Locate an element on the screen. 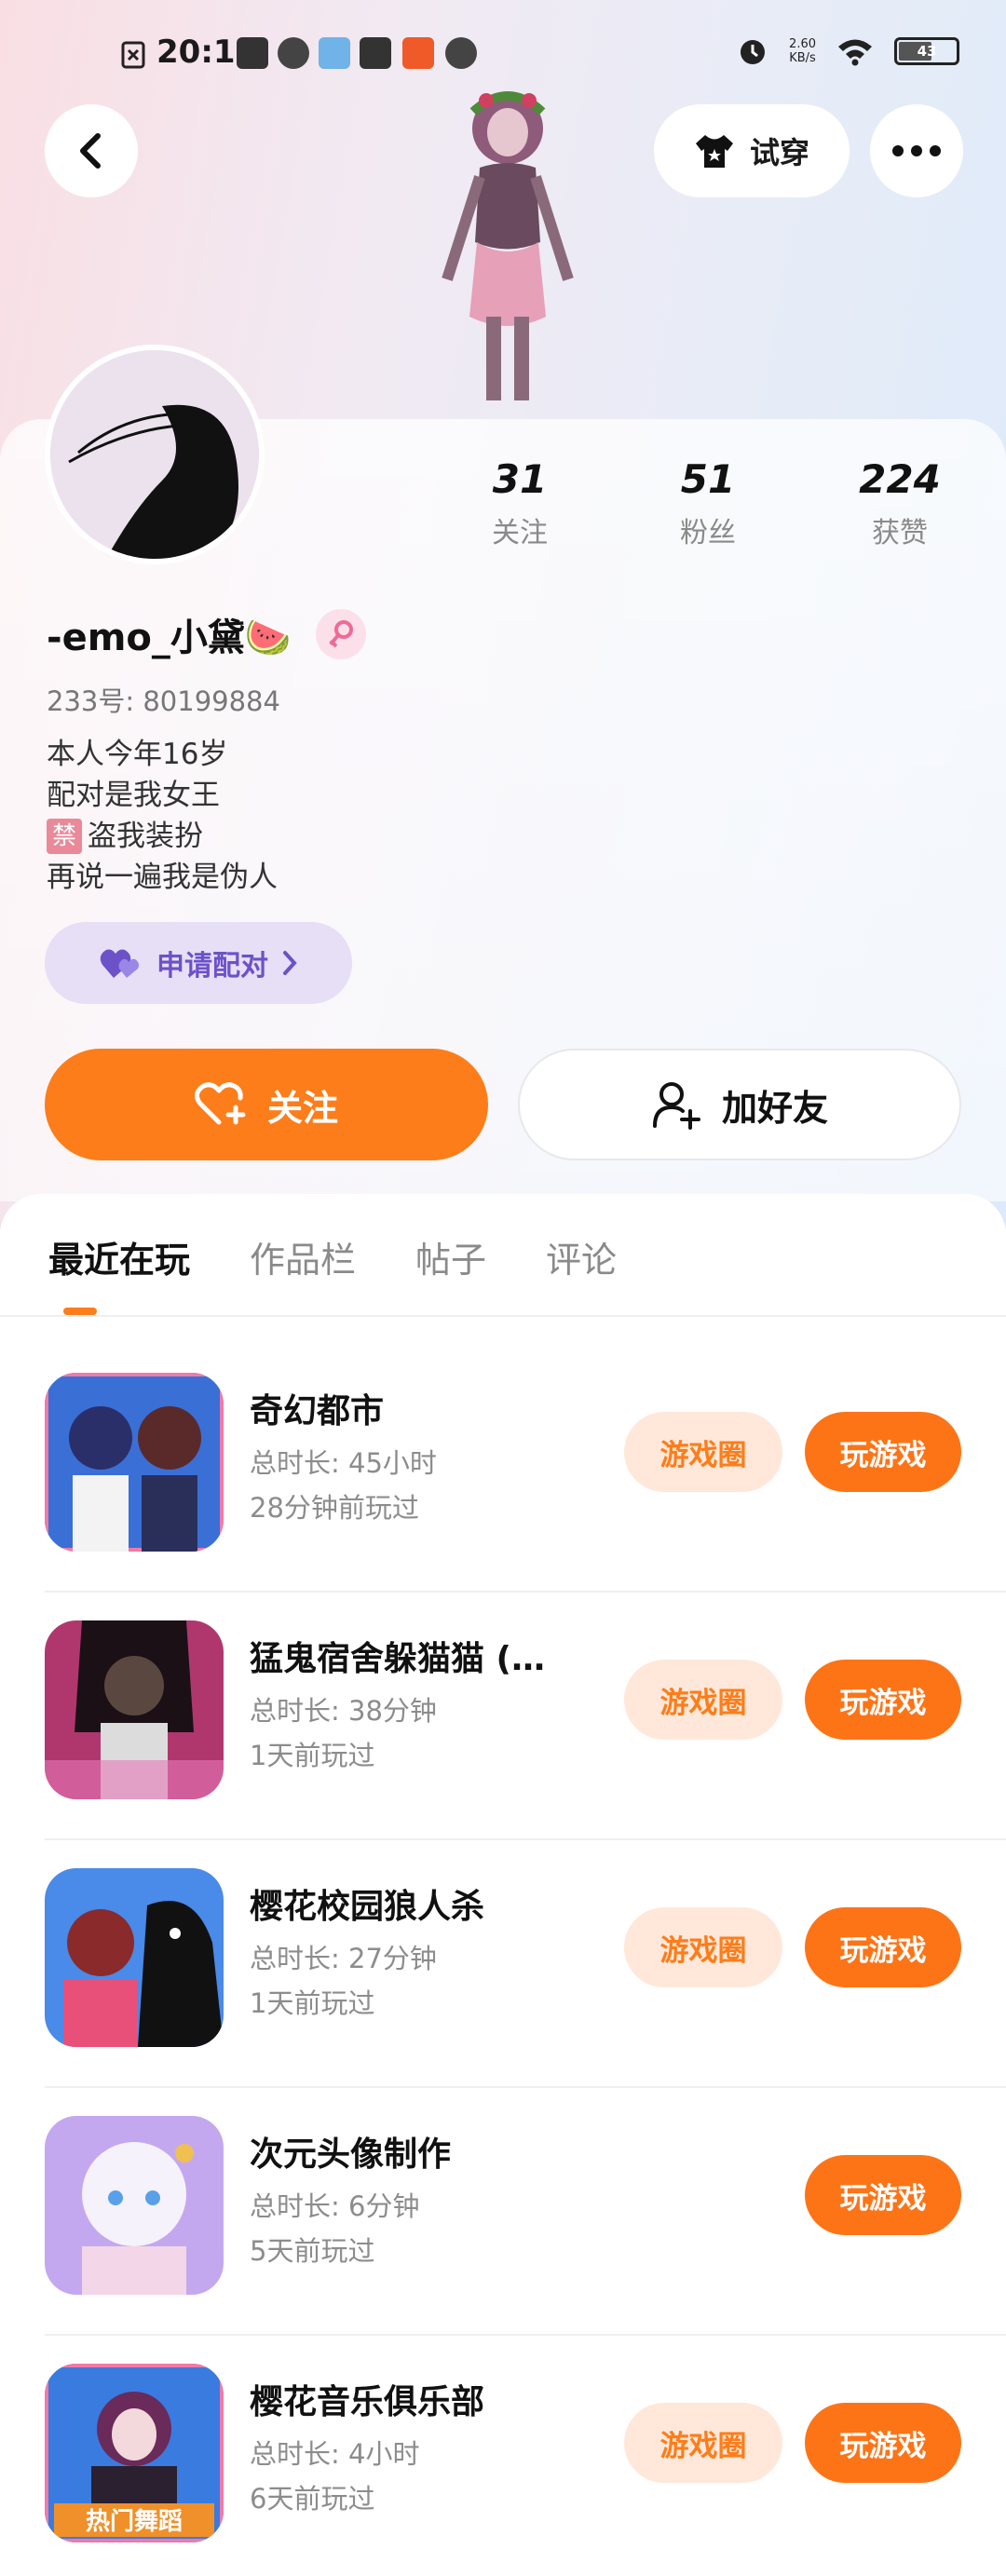  female-gender-icon is located at coordinates (340, 634).